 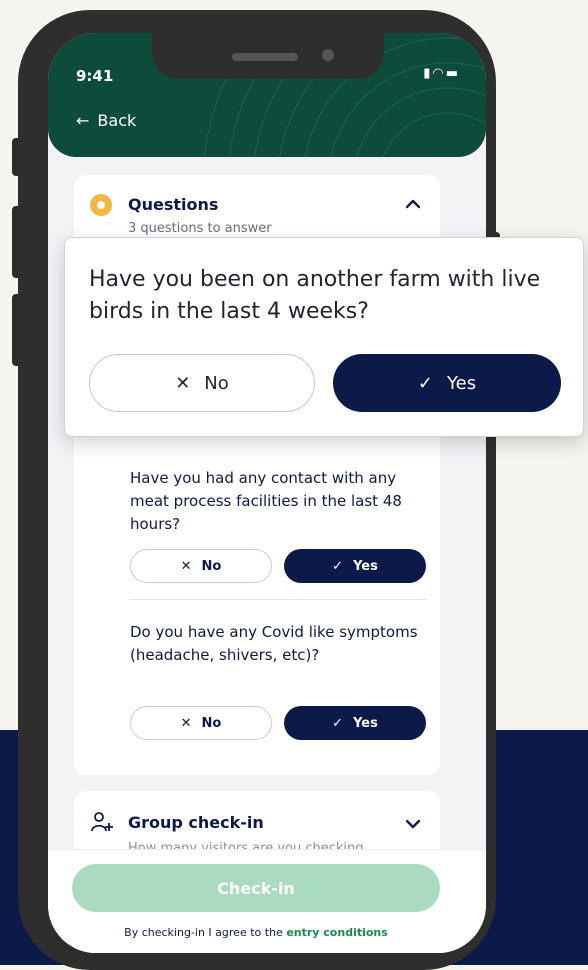 I want to click on questions-status-icon, so click(x=101, y=205).